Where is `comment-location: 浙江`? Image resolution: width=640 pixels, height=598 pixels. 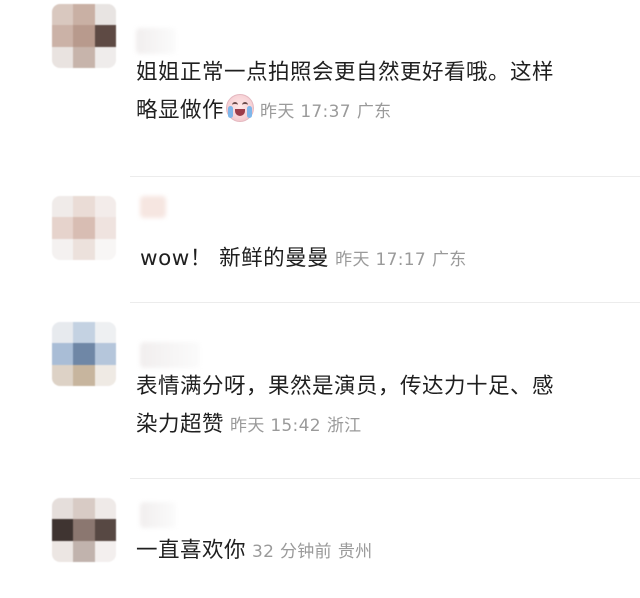 comment-location: 浙江 is located at coordinates (344, 426).